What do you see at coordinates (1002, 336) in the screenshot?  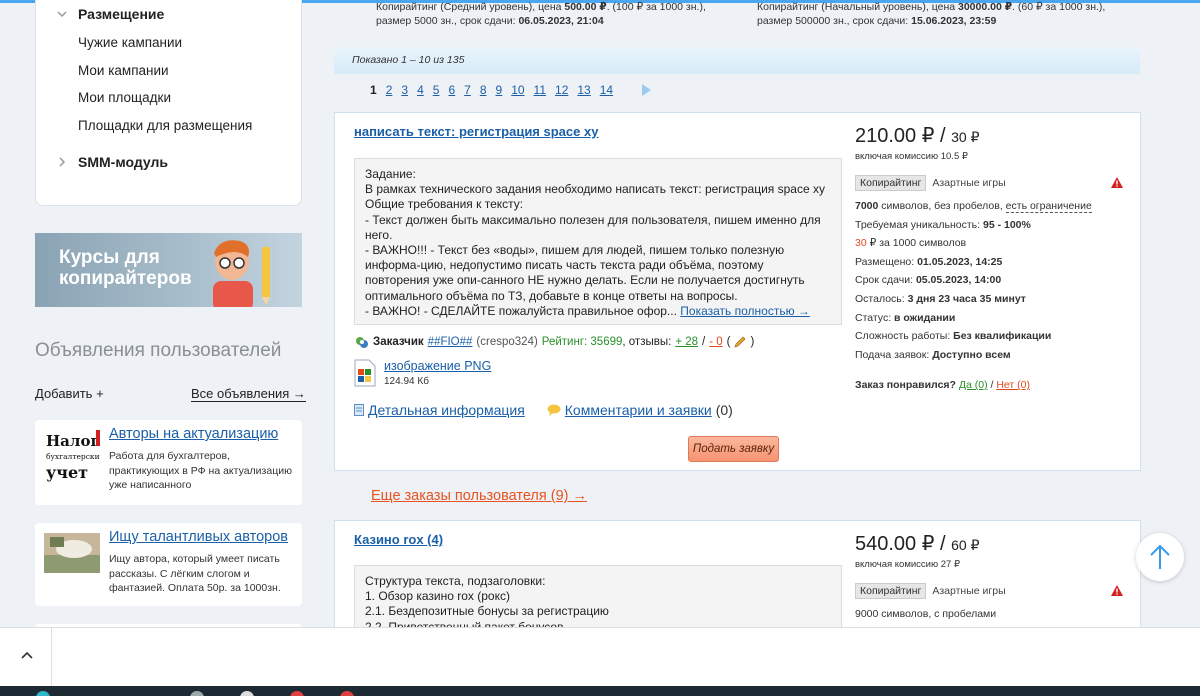 I see `difficulty-value: Без квалификации` at bounding box center [1002, 336].